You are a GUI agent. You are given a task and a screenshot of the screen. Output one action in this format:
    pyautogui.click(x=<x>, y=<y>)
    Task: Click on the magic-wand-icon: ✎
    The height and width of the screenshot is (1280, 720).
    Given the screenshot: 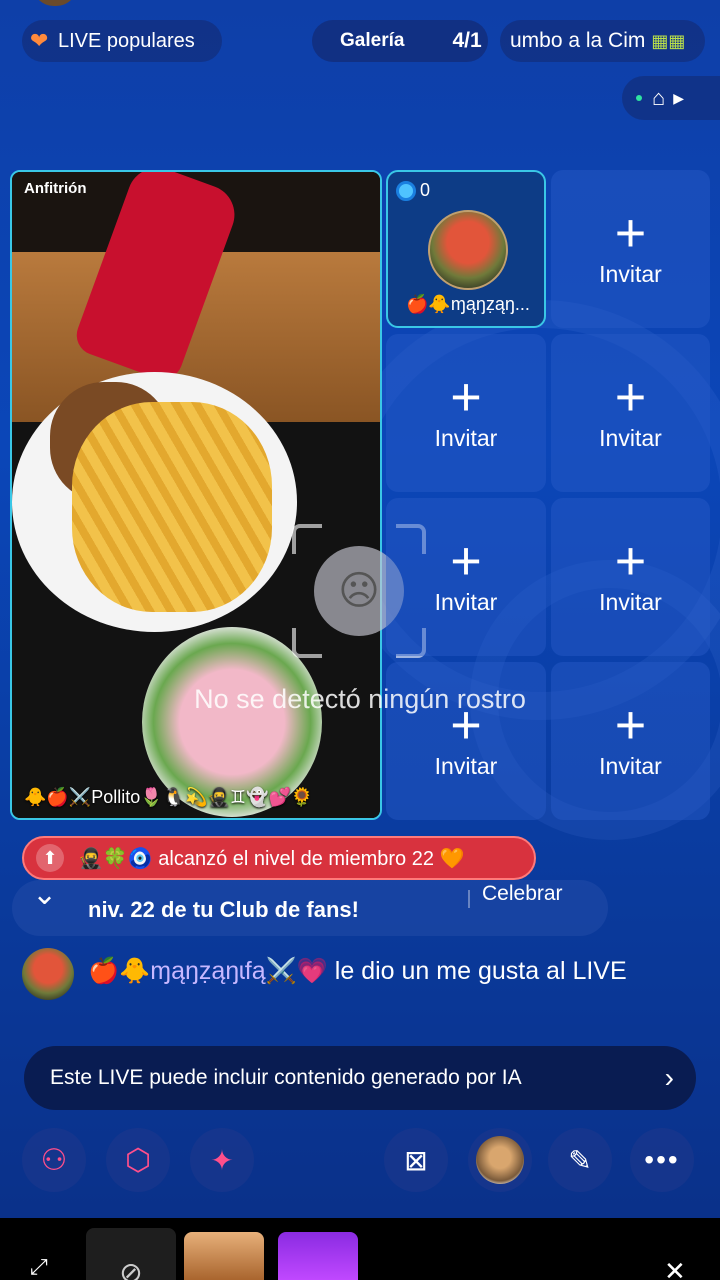 What is the action you would take?
    pyautogui.click(x=580, y=1160)
    